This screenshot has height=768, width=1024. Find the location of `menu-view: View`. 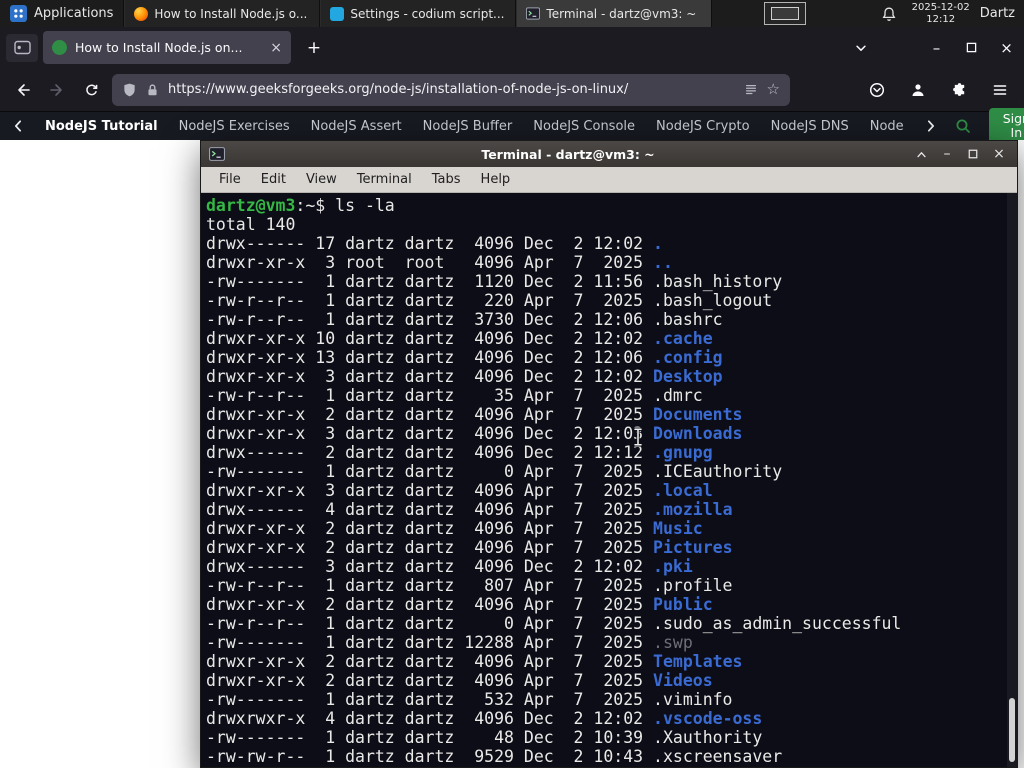

menu-view: View is located at coordinates (321, 179).